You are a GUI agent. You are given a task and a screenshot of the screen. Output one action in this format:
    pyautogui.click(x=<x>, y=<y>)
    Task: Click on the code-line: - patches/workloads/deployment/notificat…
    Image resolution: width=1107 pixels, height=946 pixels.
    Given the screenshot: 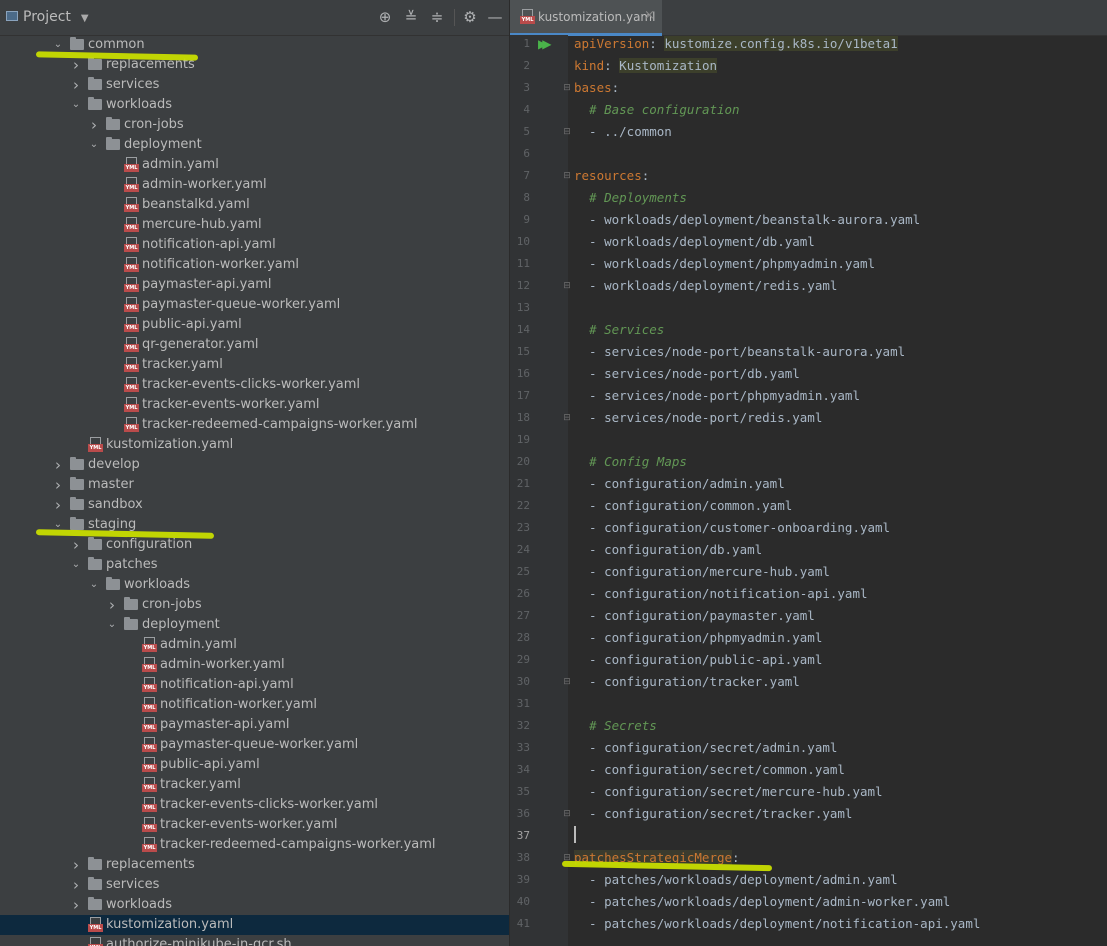 What is the action you would take?
    pyautogui.click(x=777, y=924)
    